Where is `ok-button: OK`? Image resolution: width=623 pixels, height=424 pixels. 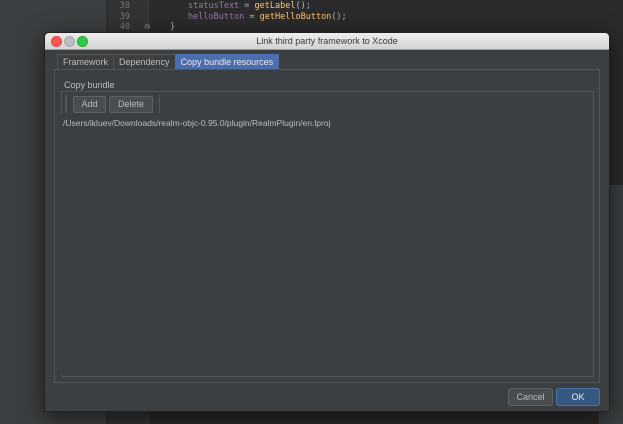 ok-button: OK is located at coordinates (578, 397).